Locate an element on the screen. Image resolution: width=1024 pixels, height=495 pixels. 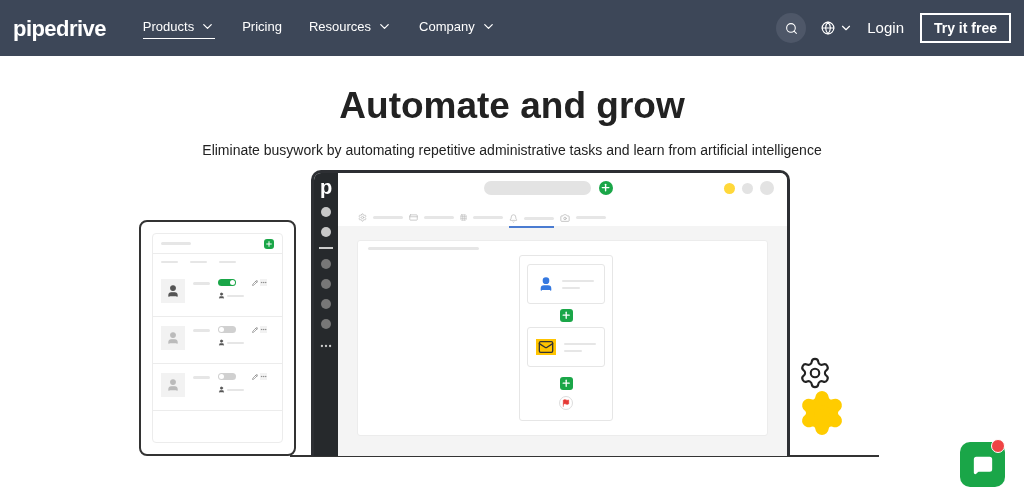
try-it-free-button: Try it free is located at coordinates (965, 28).